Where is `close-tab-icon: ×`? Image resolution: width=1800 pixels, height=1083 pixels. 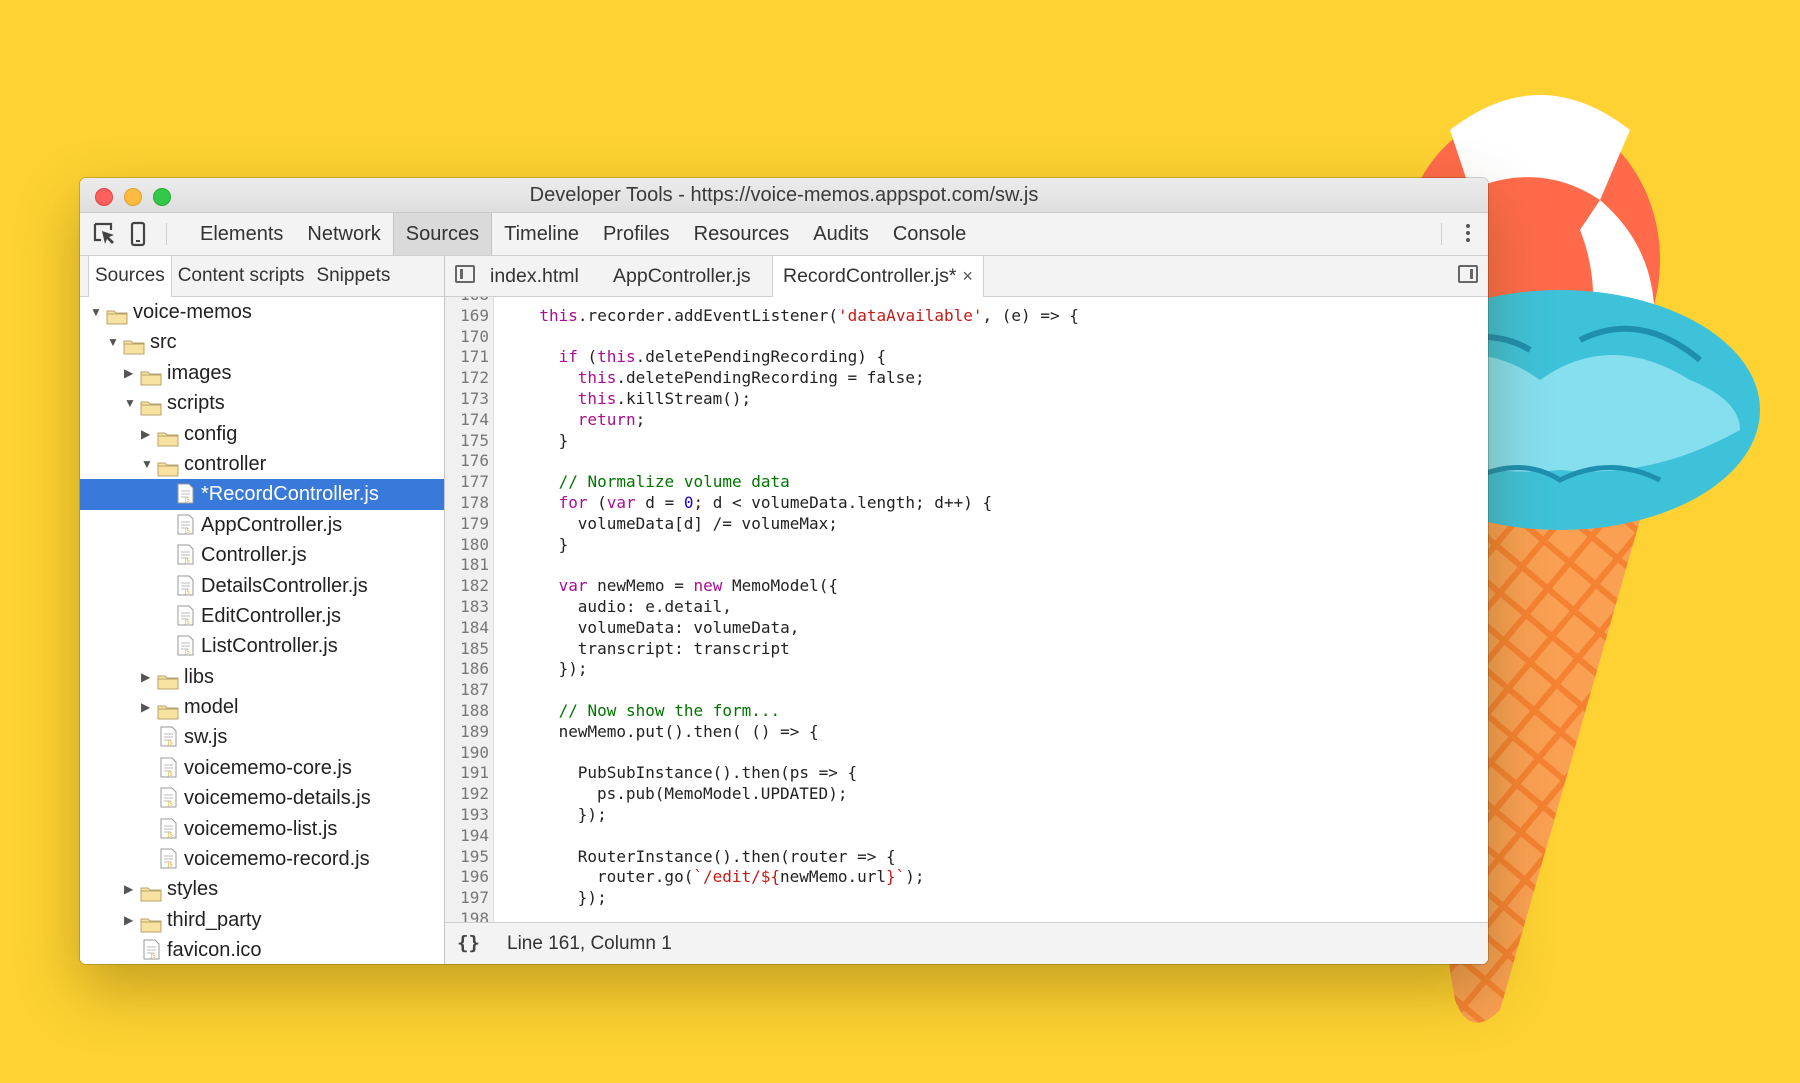 close-tab-icon: × is located at coordinates (967, 276).